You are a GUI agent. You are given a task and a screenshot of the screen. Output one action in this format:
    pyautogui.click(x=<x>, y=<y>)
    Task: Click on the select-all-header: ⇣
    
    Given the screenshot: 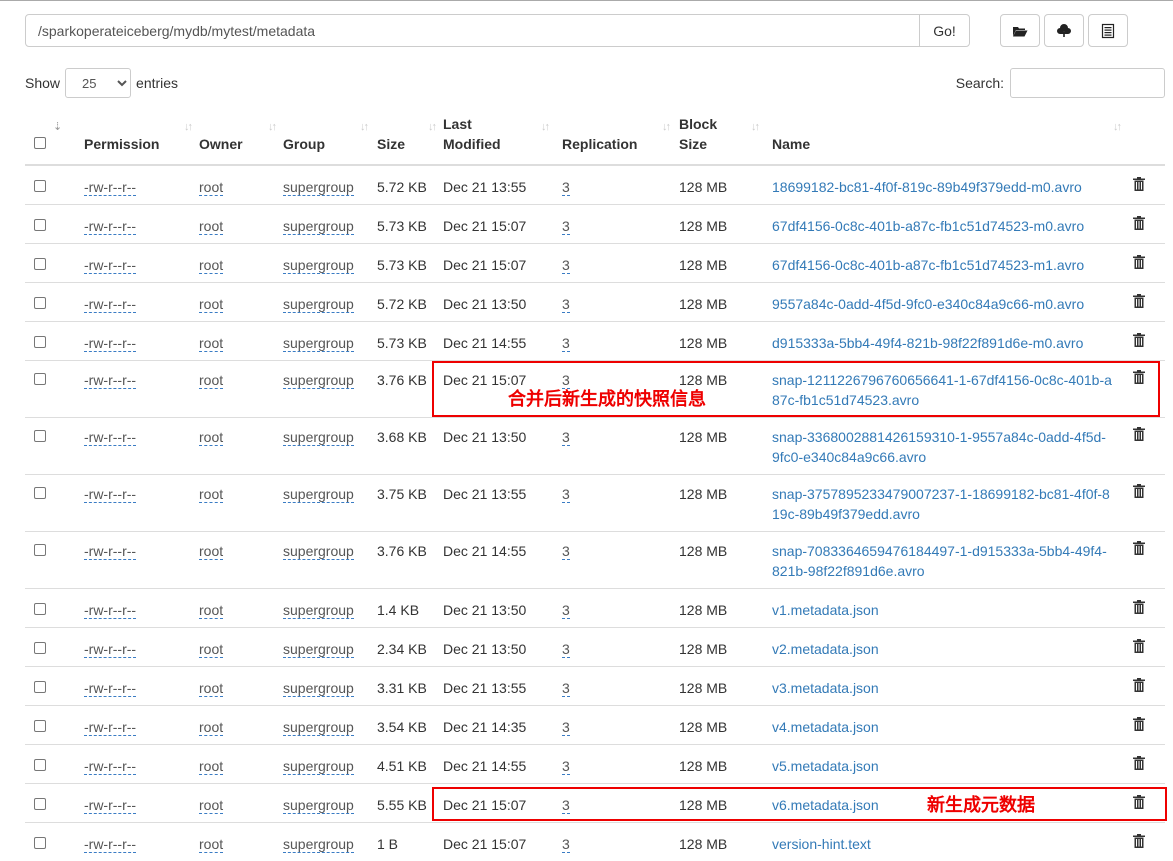 What is the action you would take?
    pyautogui.click(x=54, y=139)
    